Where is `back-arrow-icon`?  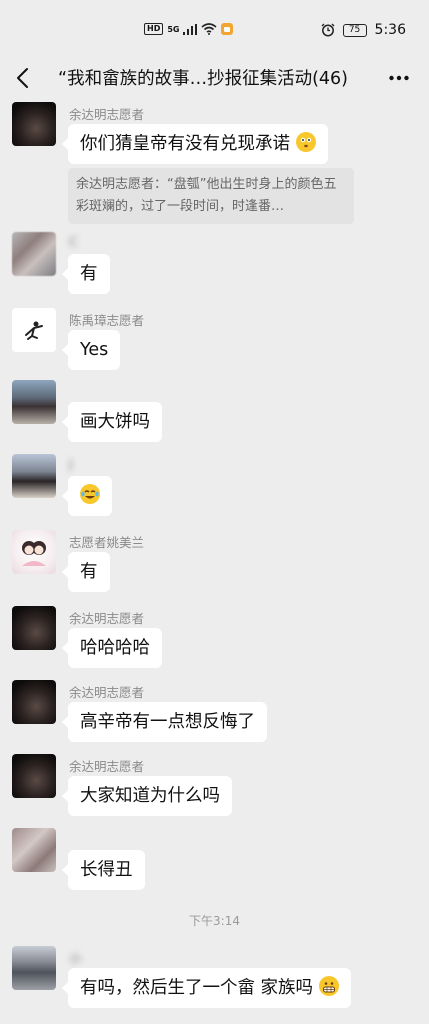 back-arrow-icon is located at coordinates (23, 78).